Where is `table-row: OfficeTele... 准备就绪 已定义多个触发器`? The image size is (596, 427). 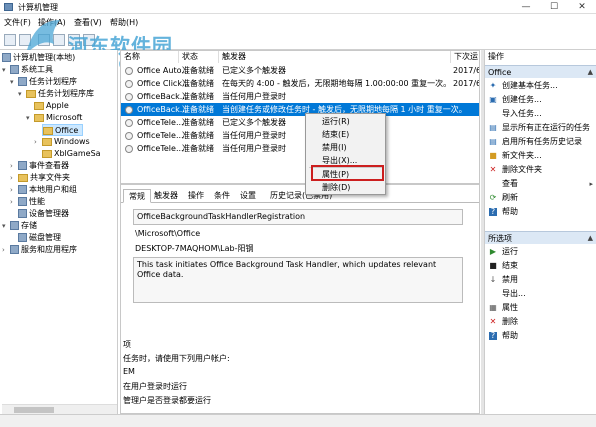
table-row: OfficeTele... 准备就绪 已定义多个触发器 is located at coordinates (300, 122).